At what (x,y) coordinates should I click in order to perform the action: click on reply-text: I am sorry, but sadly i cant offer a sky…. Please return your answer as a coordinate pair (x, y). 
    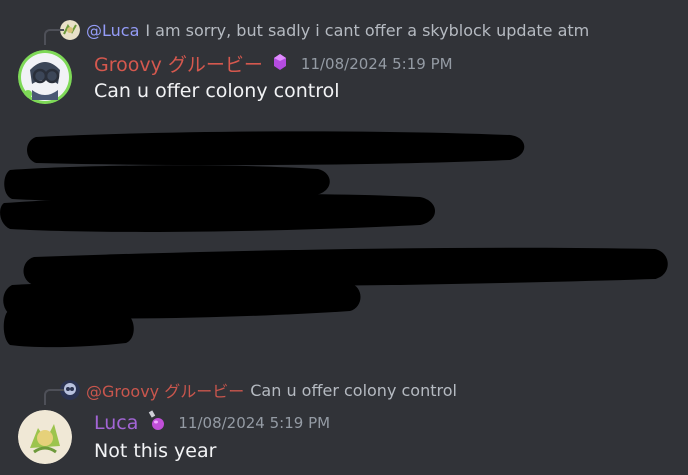
    Looking at the image, I should click on (367, 30).